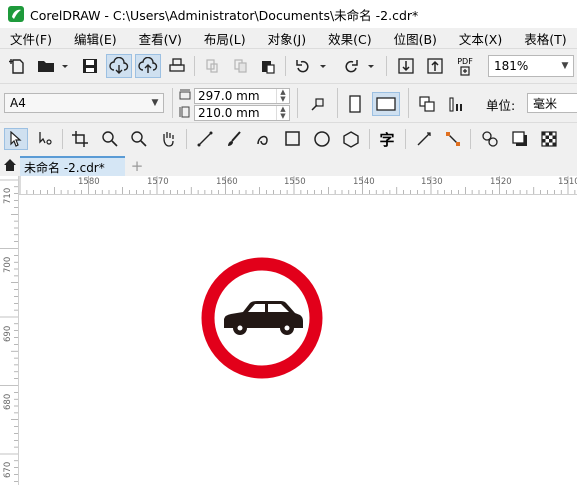 This screenshot has height=485, width=577. Describe the element at coordinates (322, 139) in the screenshot. I see `ellipse-tool-icon` at that location.